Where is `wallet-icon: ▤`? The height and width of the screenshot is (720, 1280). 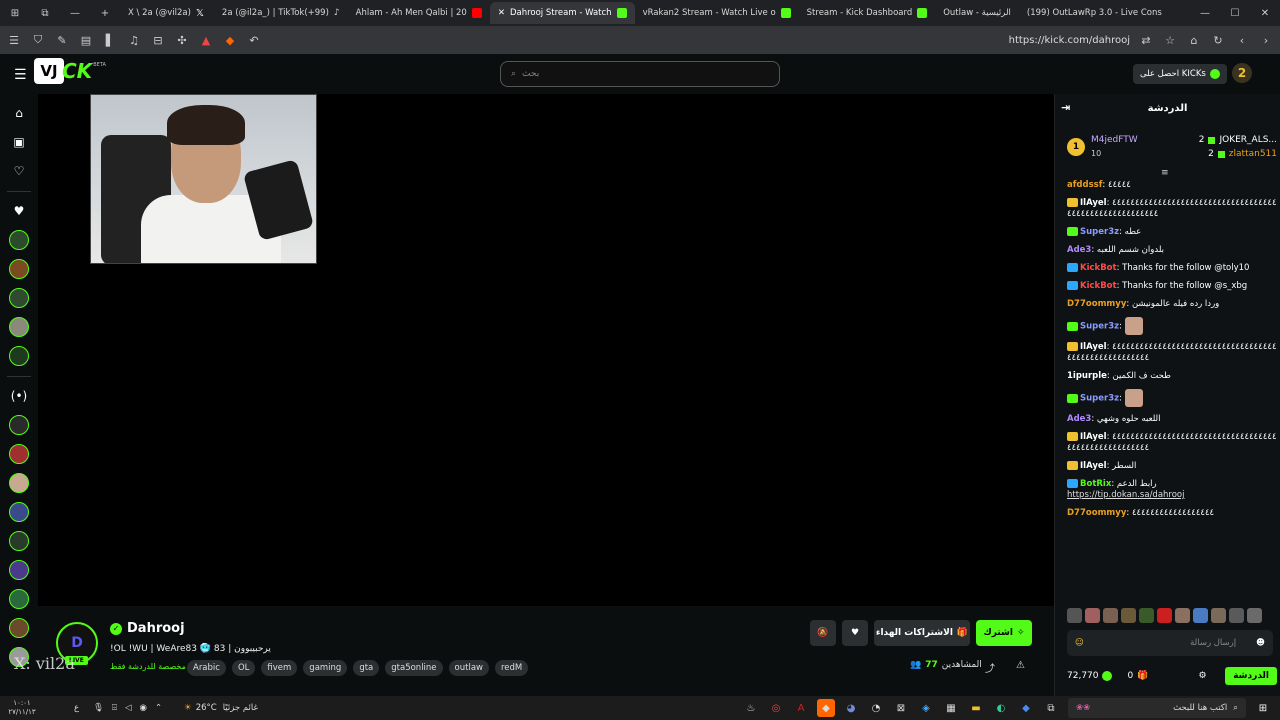
wallet-icon: ▤ is located at coordinates (86, 40).